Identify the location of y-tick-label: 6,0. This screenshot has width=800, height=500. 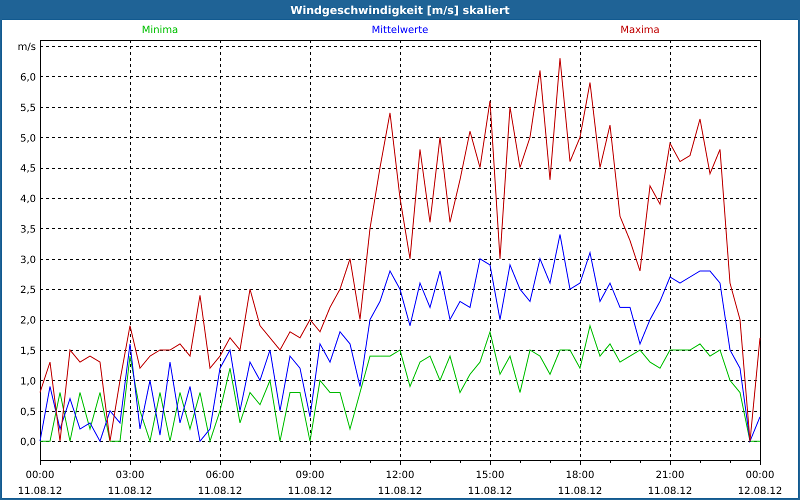
(28, 78).